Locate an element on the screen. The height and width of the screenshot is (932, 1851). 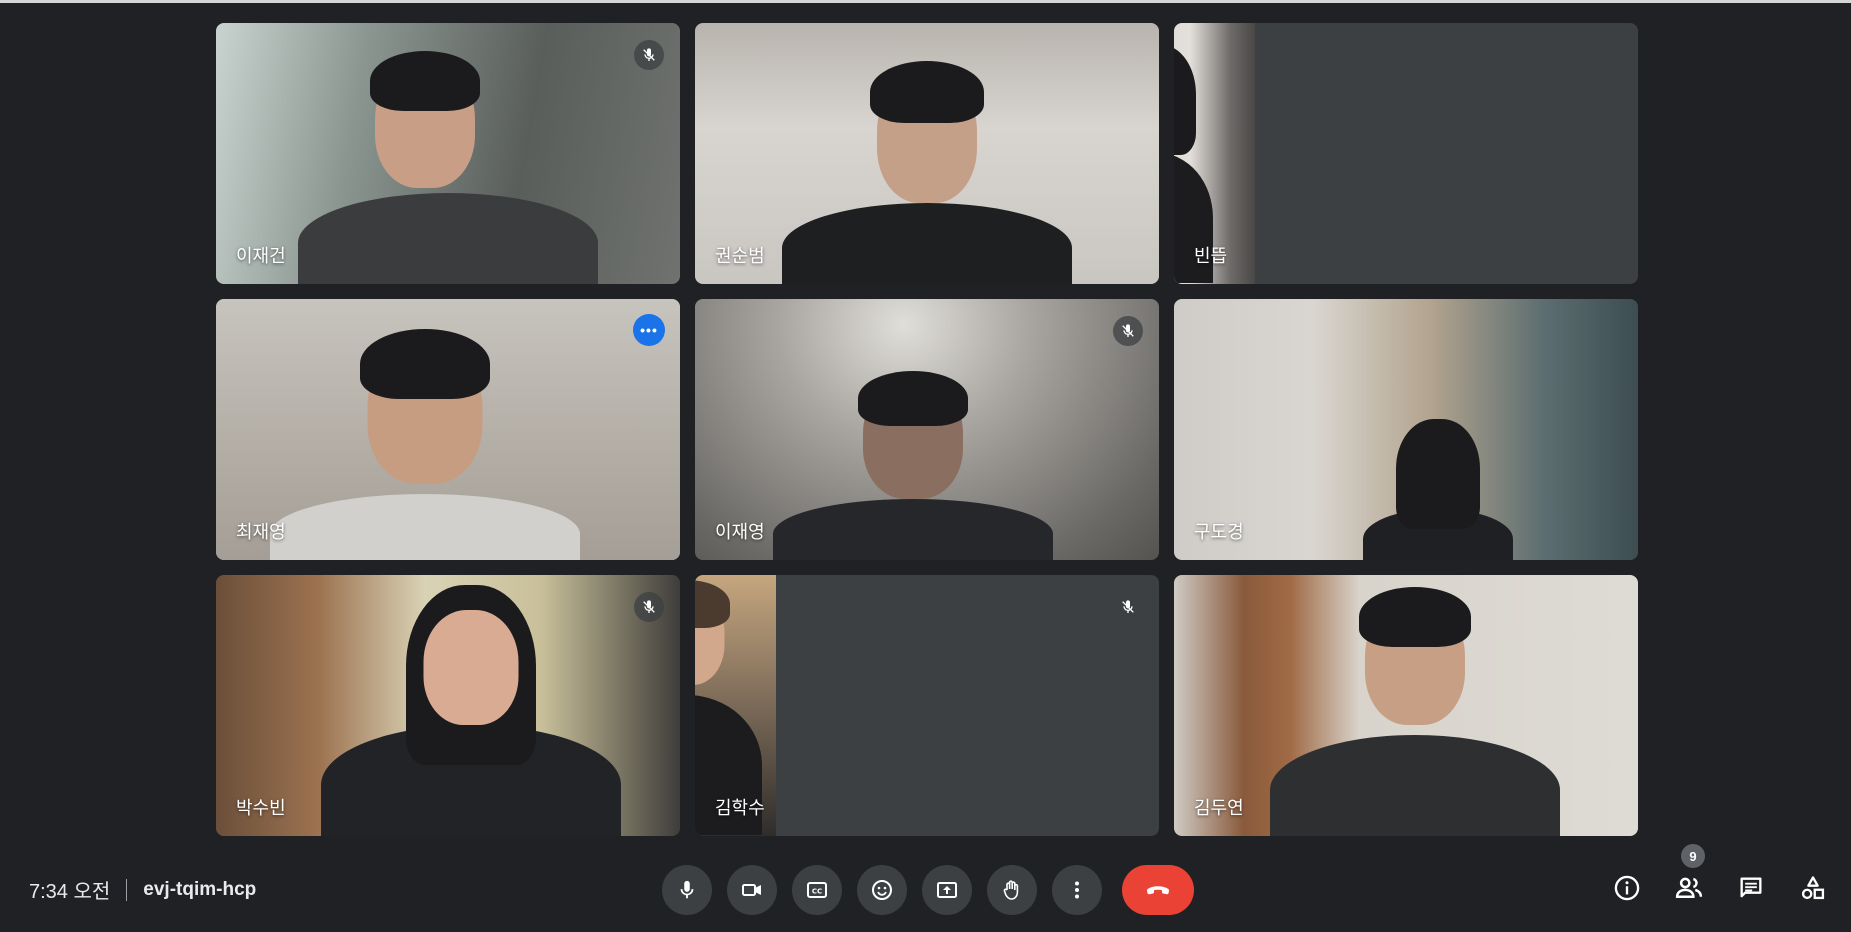
participant-tile: 이재건 is located at coordinates (448, 153).